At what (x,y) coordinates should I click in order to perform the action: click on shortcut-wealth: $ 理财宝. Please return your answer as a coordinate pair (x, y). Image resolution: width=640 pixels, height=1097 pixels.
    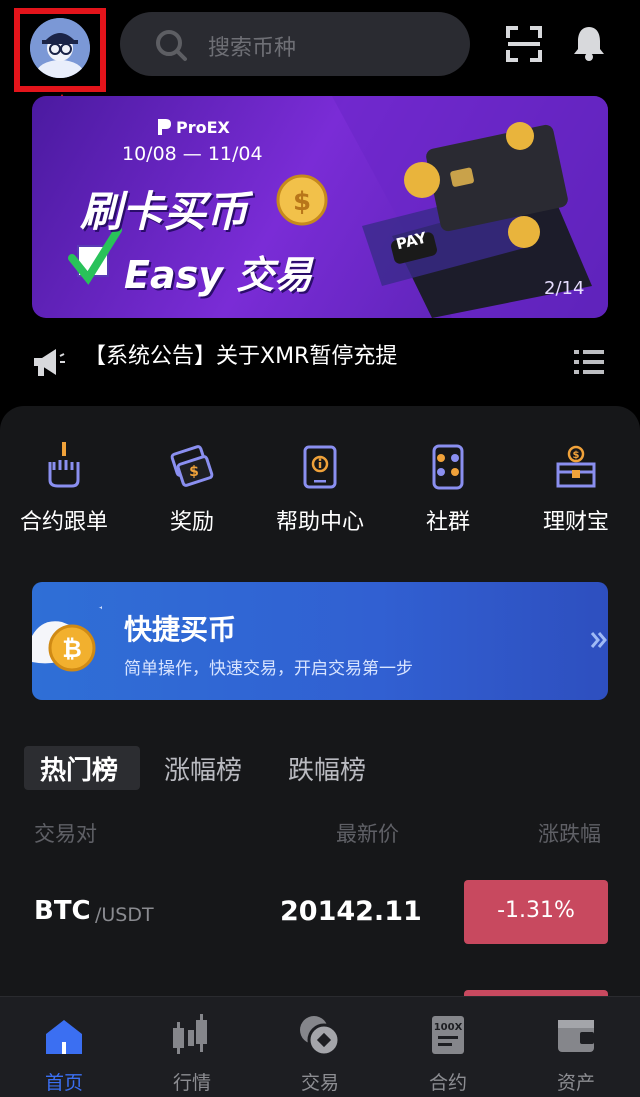
    Looking at the image, I should click on (576, 492).